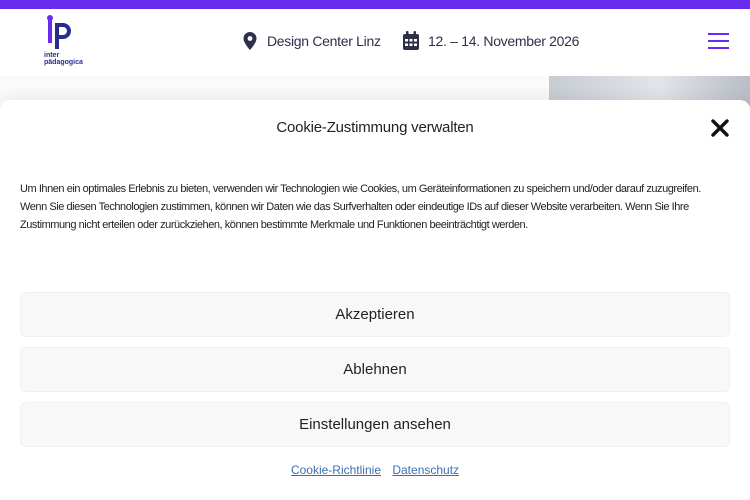  Describe the element at coordinates (375, 4) in the screenshot. I see `top-accent-bar` at that location.